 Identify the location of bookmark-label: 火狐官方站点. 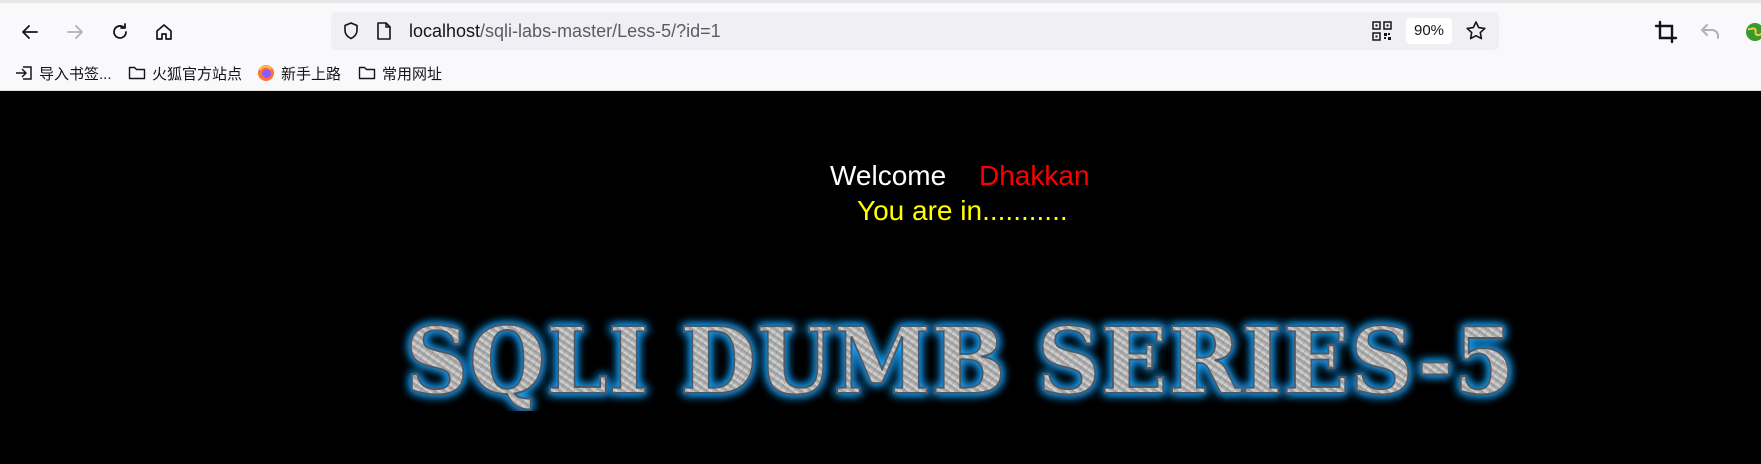
(197, 74).